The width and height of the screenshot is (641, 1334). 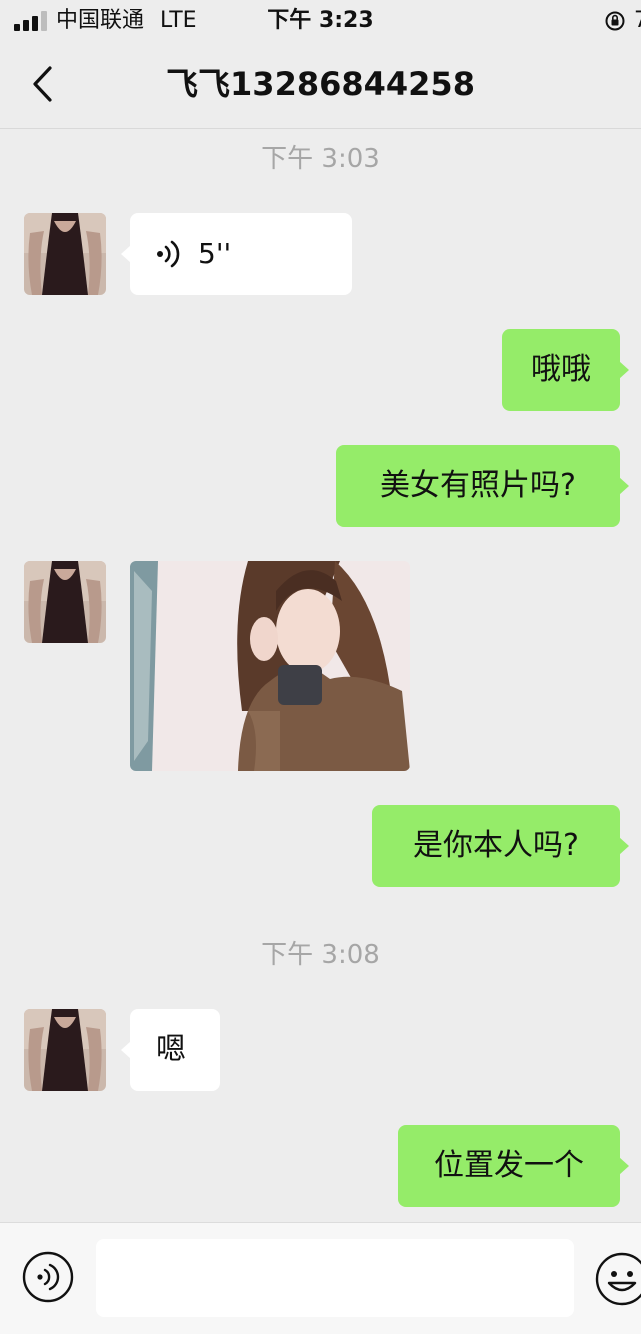 What do you see at coordinates (168, 254) in the screenshot?
I see `voice-wave-icon` at bounding box center [168, 254].